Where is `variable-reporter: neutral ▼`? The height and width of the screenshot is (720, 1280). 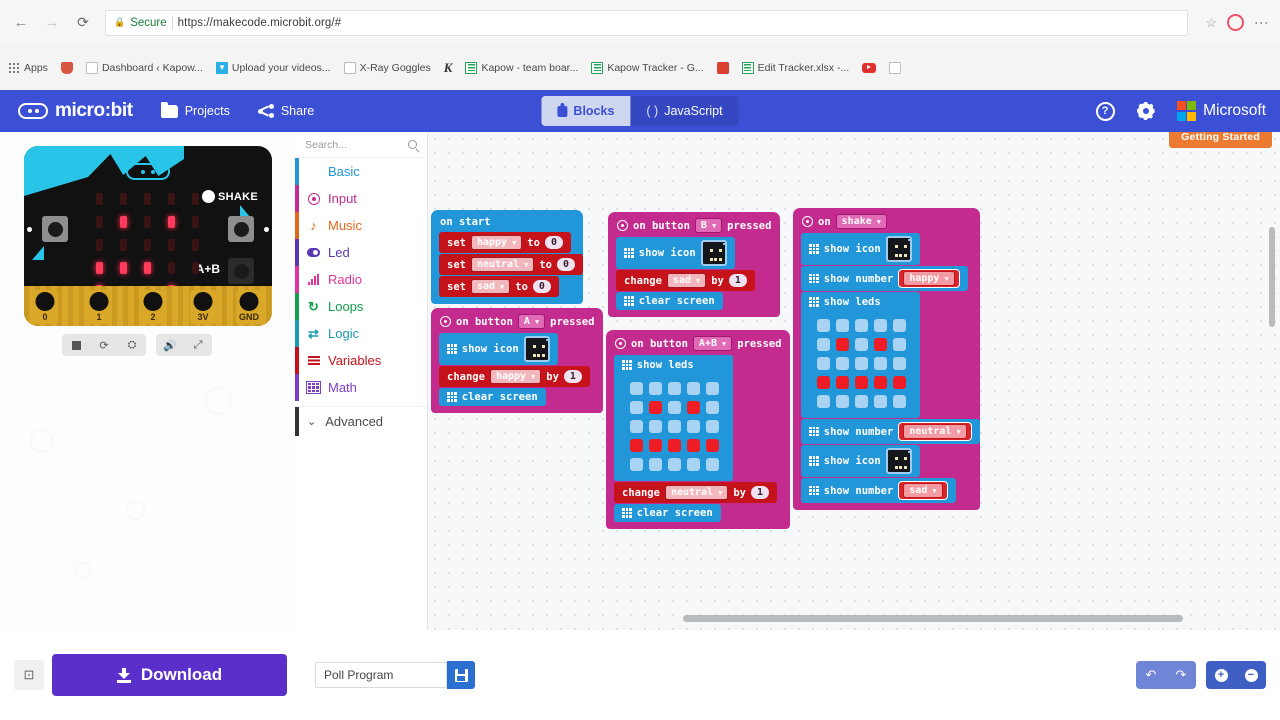
variable-reporter: neutral ▼ is located at coordinates (935, 431).